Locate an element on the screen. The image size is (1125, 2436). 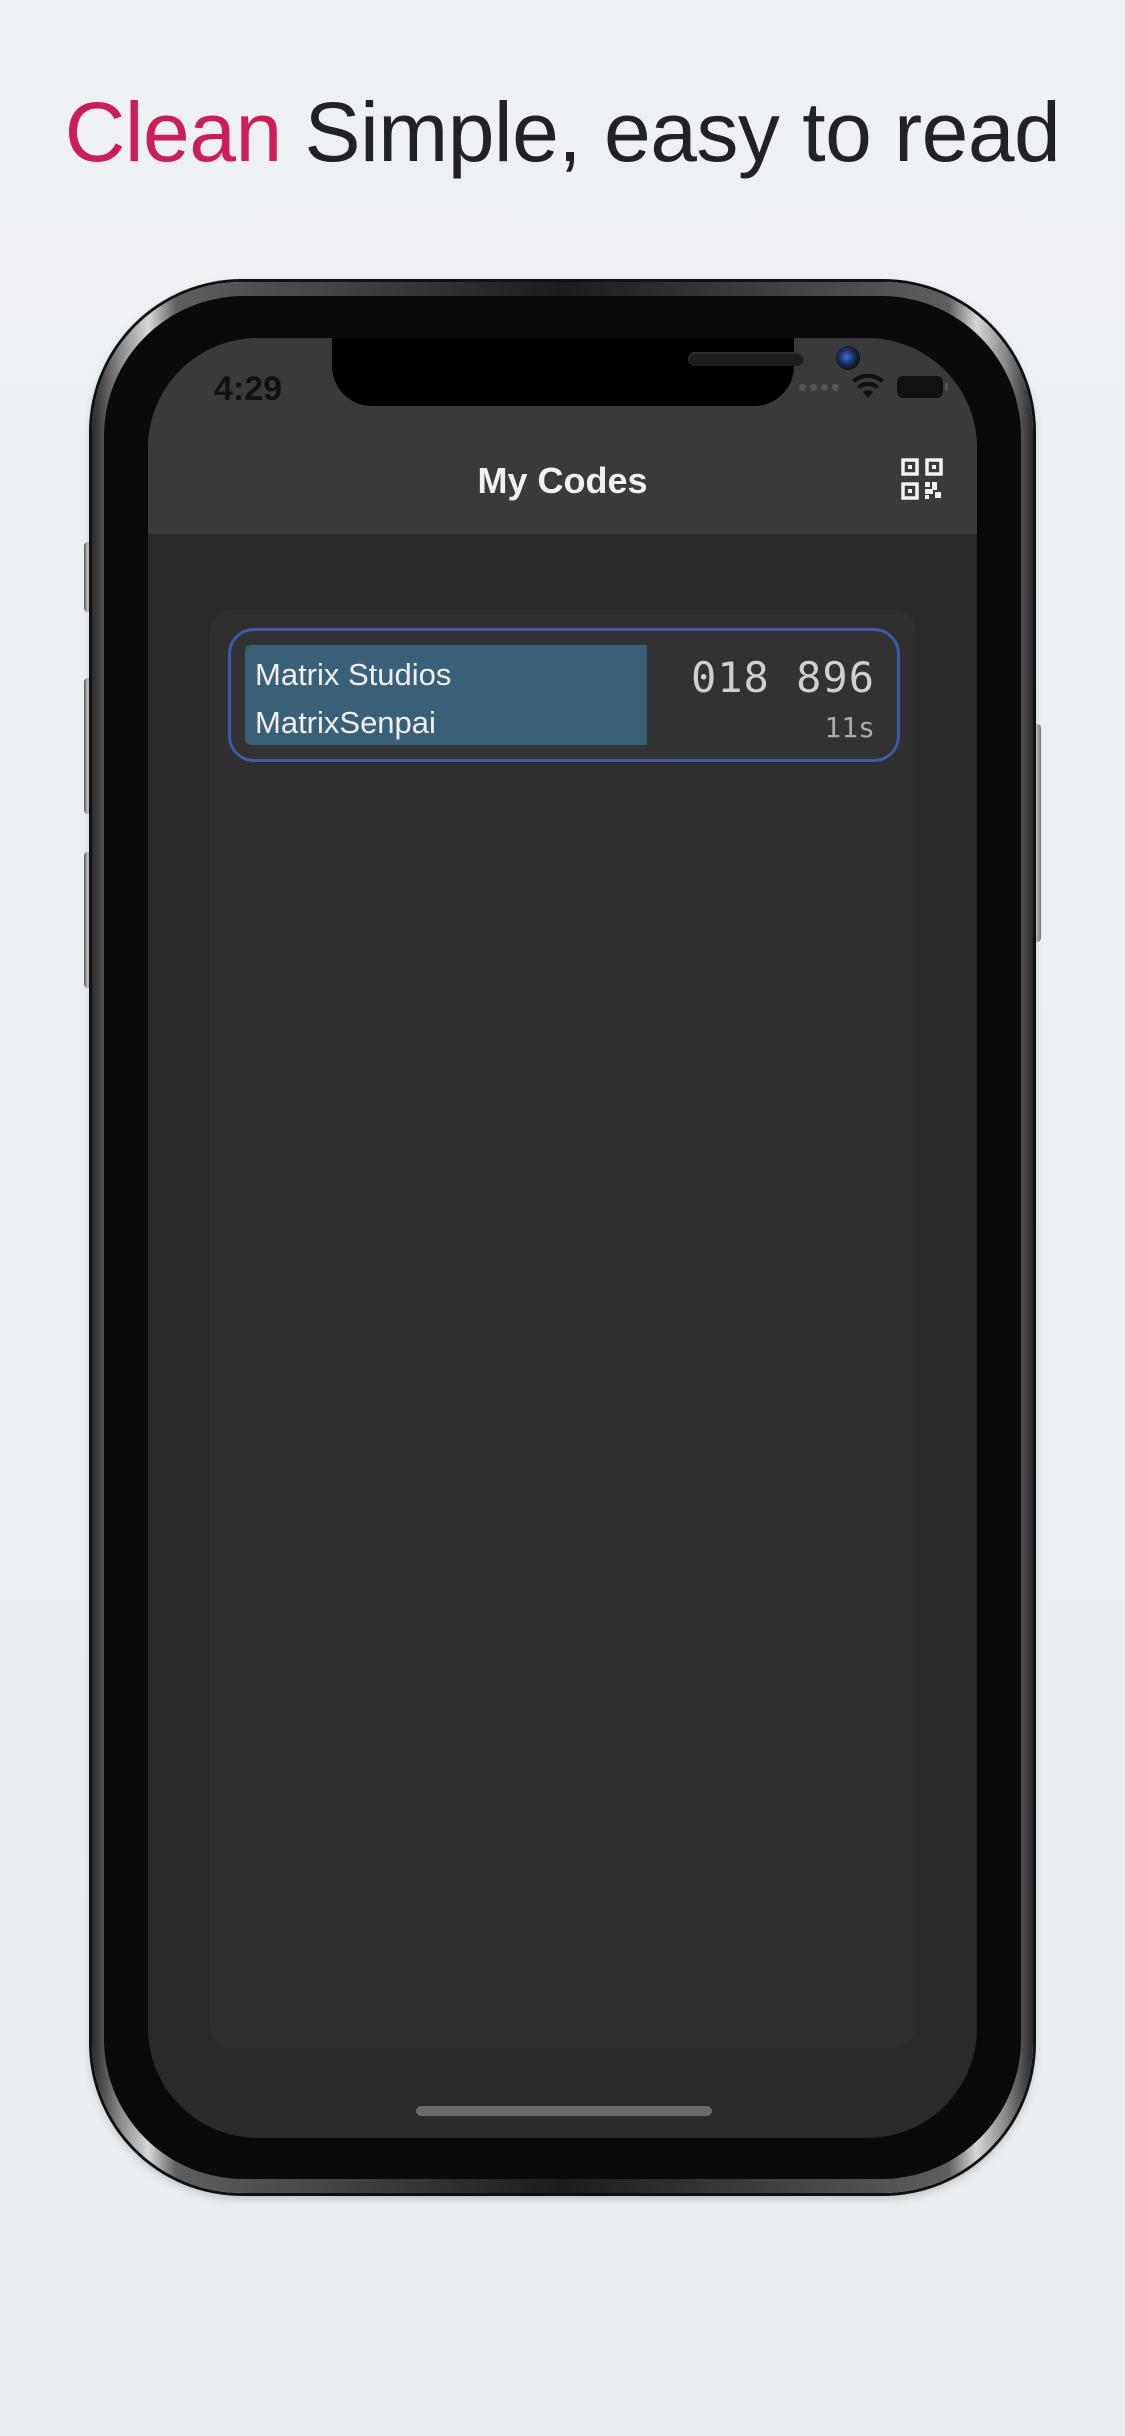
qr-code-icon is located at coordinates (922, 479).